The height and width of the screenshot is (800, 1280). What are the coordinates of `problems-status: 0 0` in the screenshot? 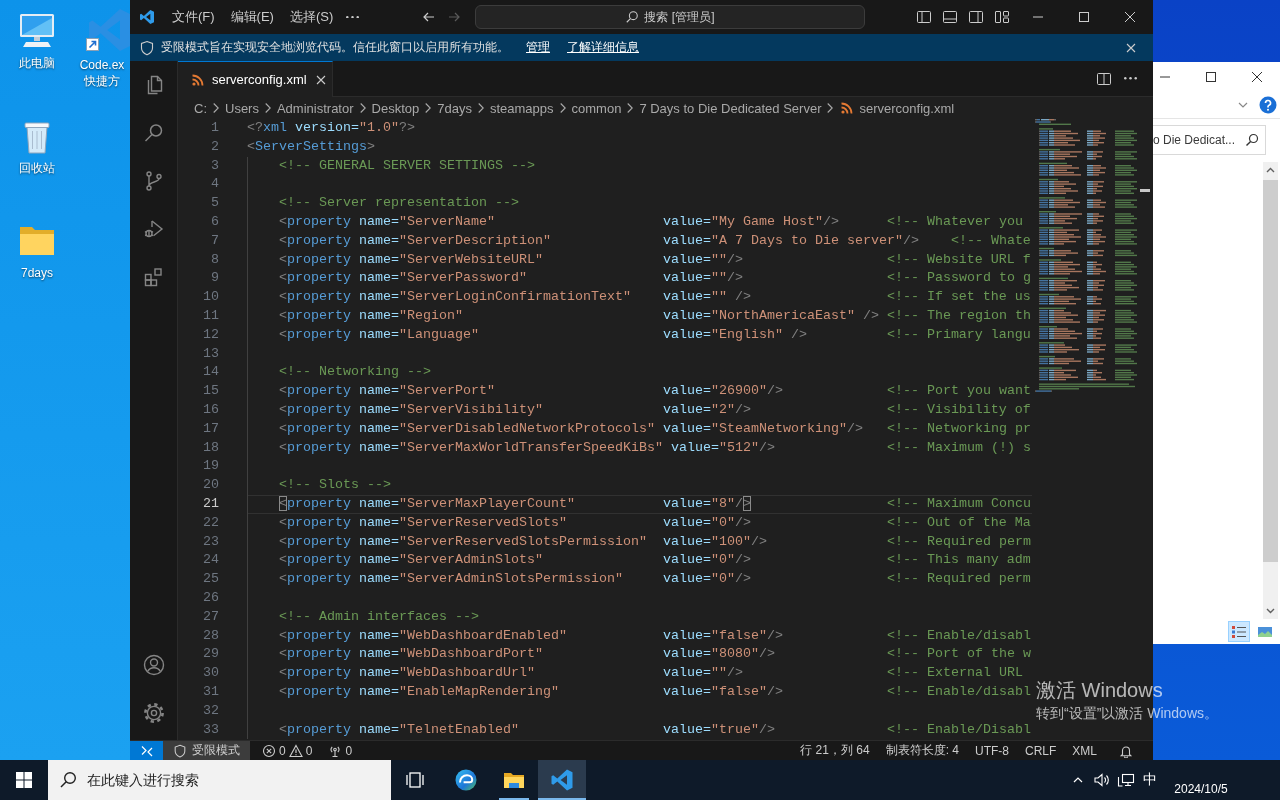 It's located at (287, 750).